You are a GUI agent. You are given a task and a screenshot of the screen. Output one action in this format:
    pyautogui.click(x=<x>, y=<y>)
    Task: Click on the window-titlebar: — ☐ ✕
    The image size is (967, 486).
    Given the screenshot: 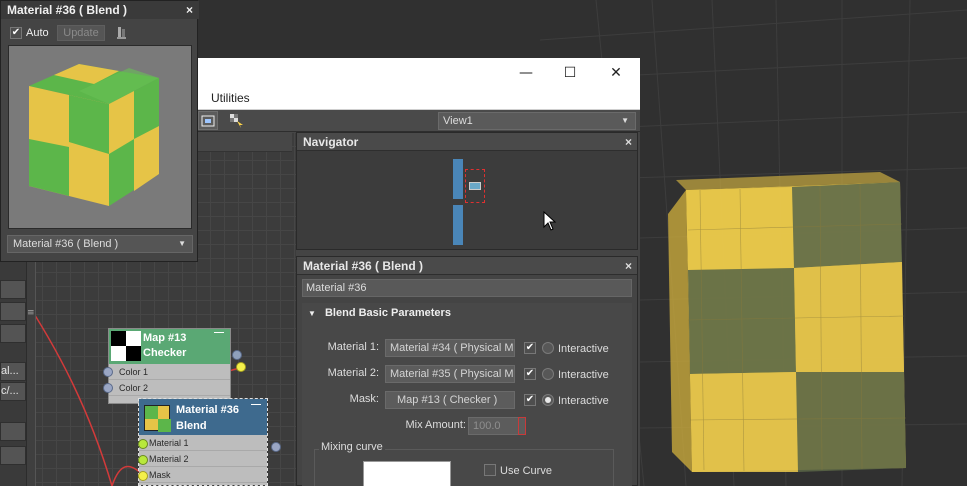 What is the action you would take?
    pyautogui.click(x=418, y=73)
    